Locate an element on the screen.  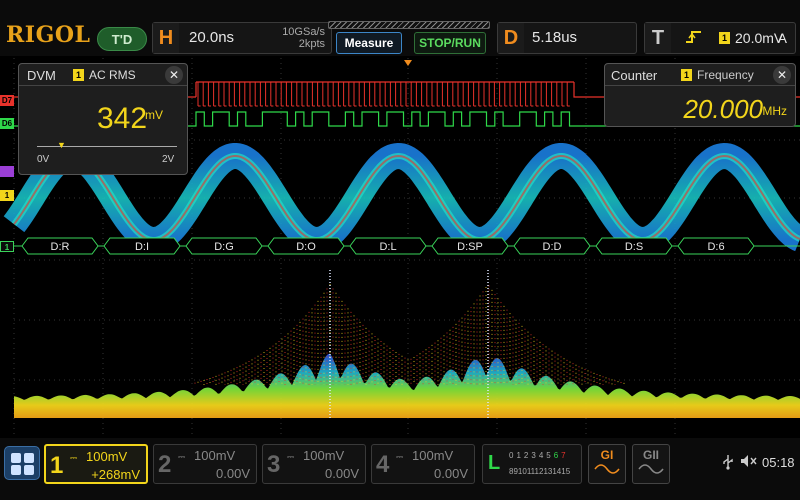
trigger-mode: A is located at coordinates (782, 38).